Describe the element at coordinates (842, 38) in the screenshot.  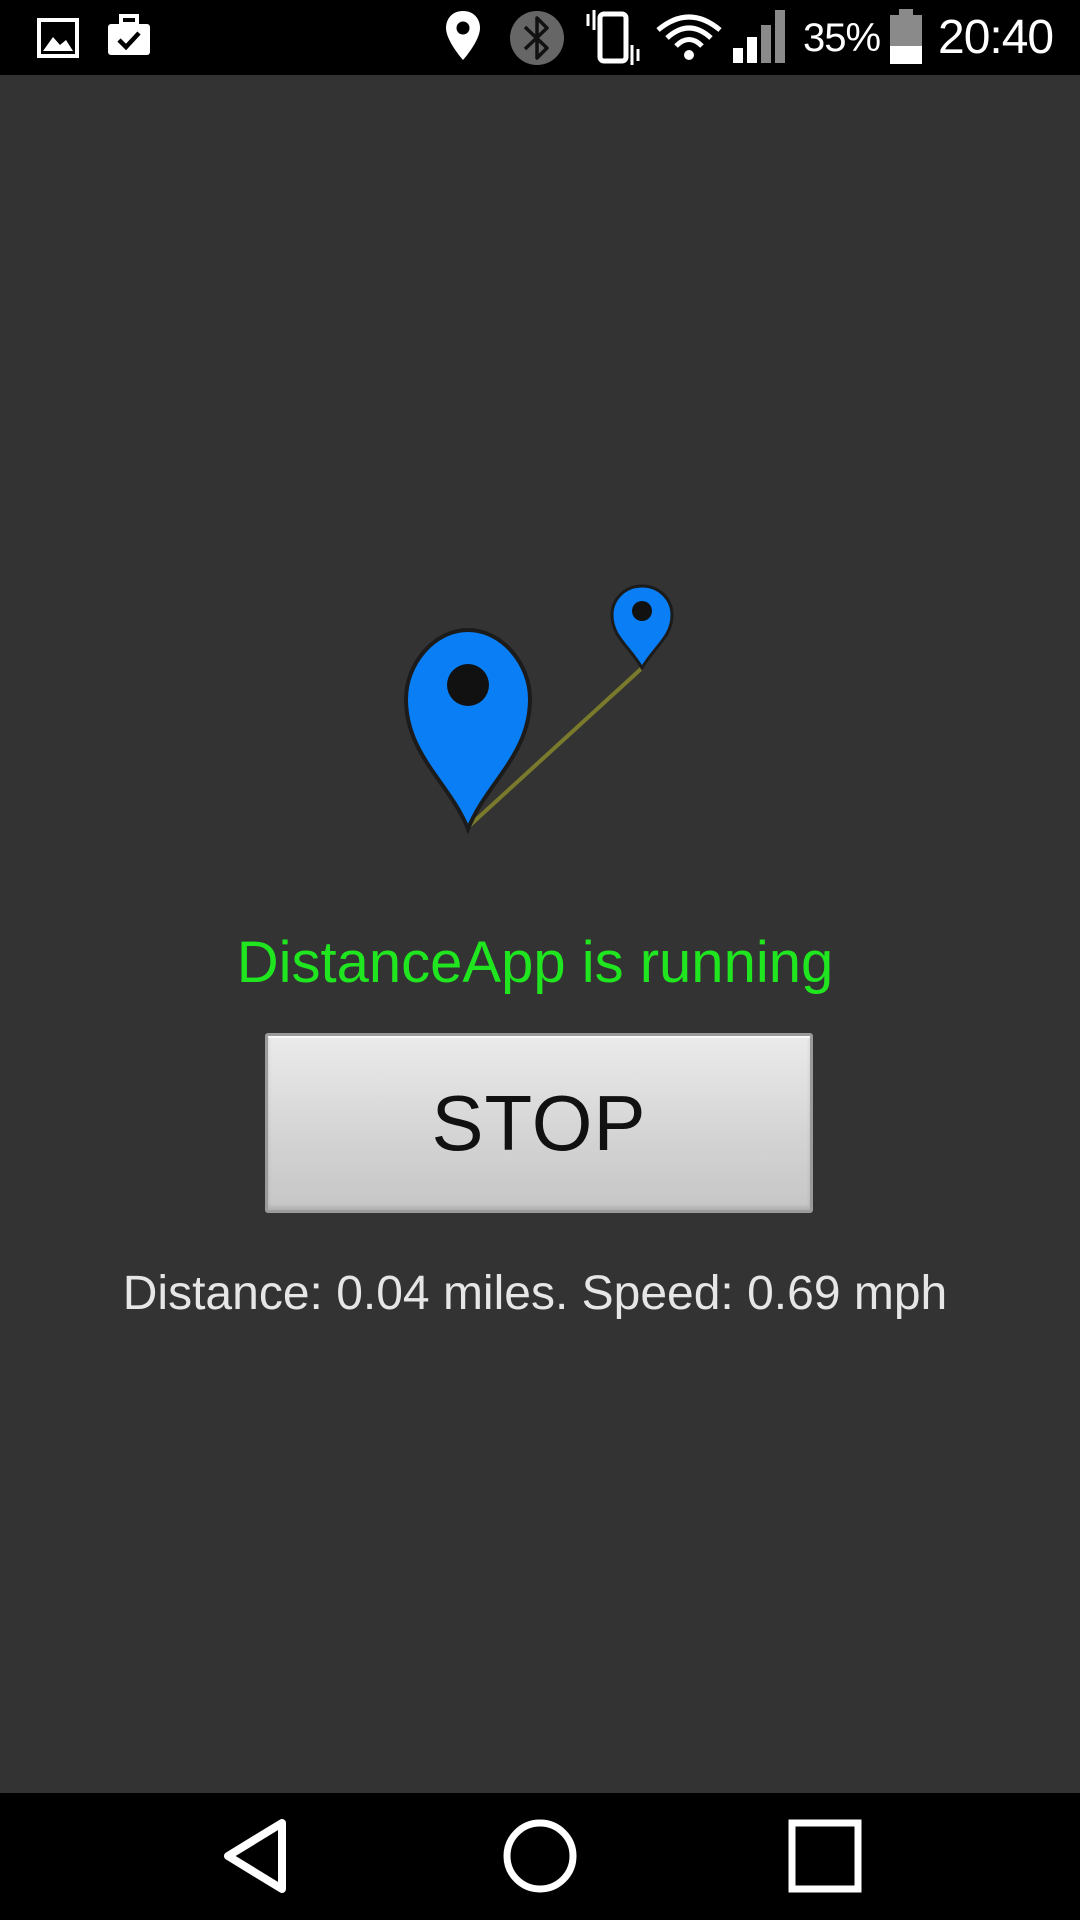
I see `battery-percent: 35%` at that location.